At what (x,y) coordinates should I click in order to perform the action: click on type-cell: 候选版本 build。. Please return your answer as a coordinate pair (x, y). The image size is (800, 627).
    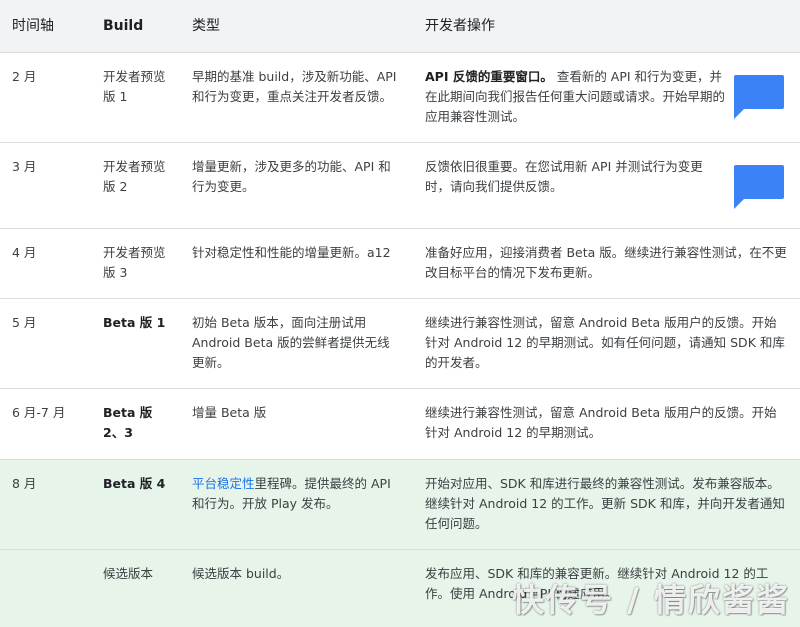
    Looking at the image, I should click on (241, 573).